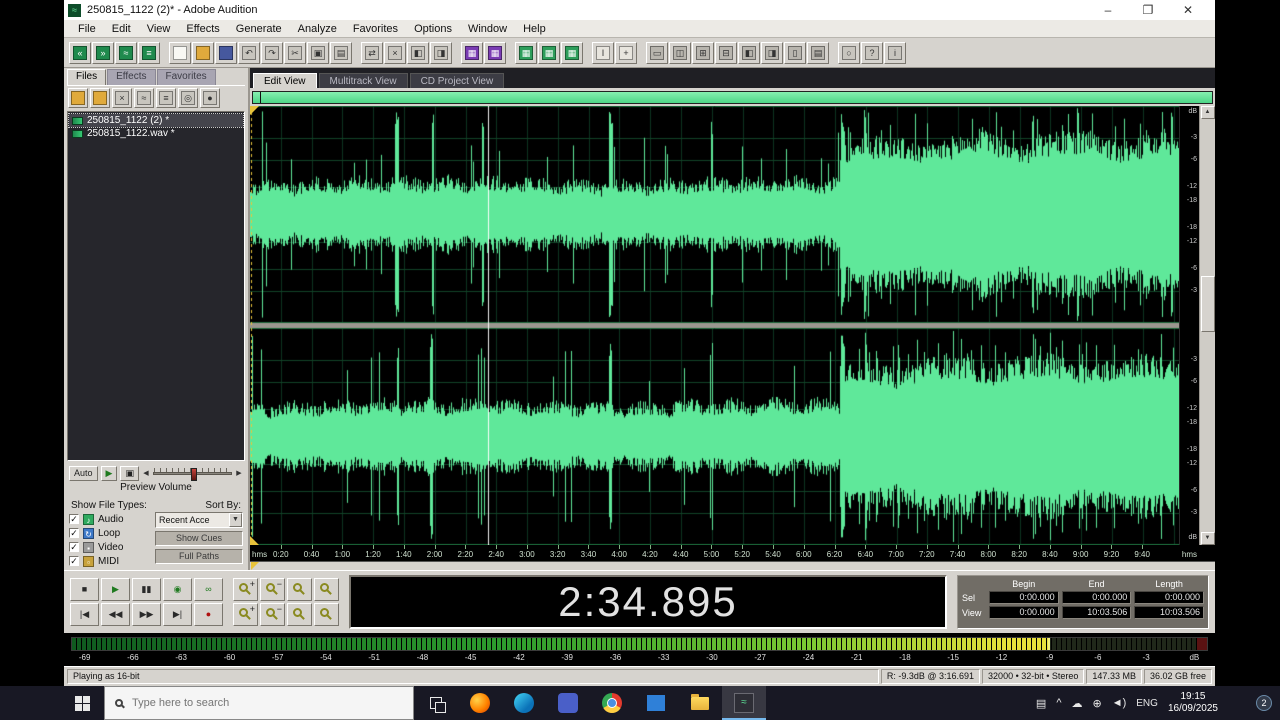 This screenshot has width=1280, height=720. Describe the element at coordinates (375, 29) in the screenshot. I see `menu-item-favorites: Favorites` at that location.